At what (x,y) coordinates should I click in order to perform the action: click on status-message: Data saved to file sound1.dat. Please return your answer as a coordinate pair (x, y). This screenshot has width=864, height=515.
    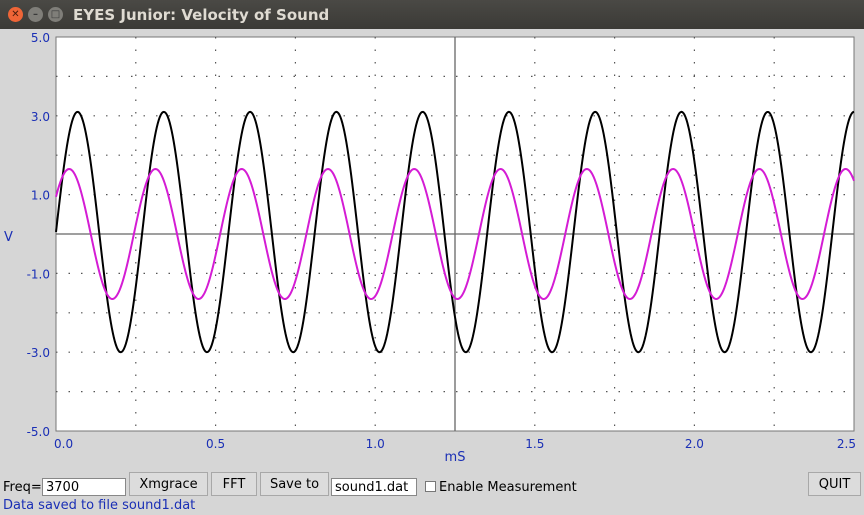
    Looking at the image, I should click on (99, 505).